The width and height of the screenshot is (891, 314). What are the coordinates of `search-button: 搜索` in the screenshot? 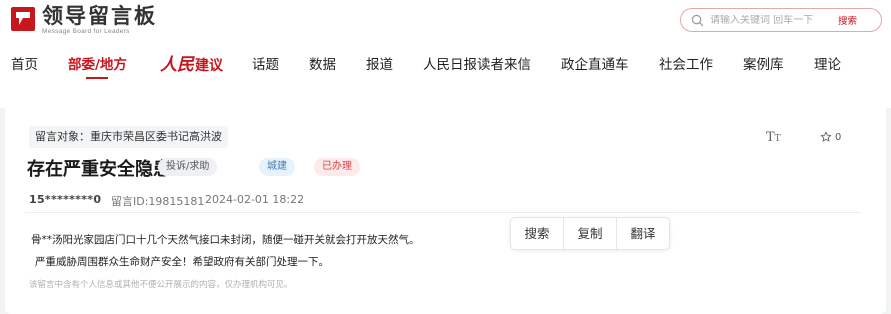 It's located at (847, 20).